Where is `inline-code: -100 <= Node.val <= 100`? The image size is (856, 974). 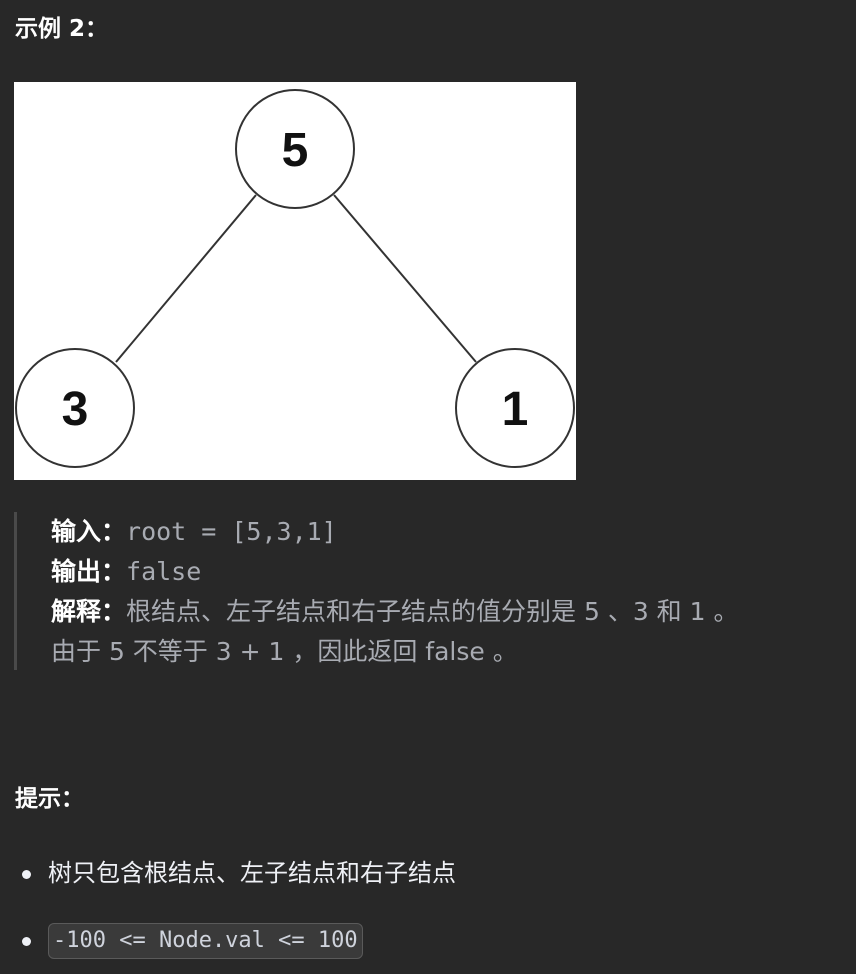 inline-code: -100 <= Node.val <= 100 is located at coordinates (205, 941).